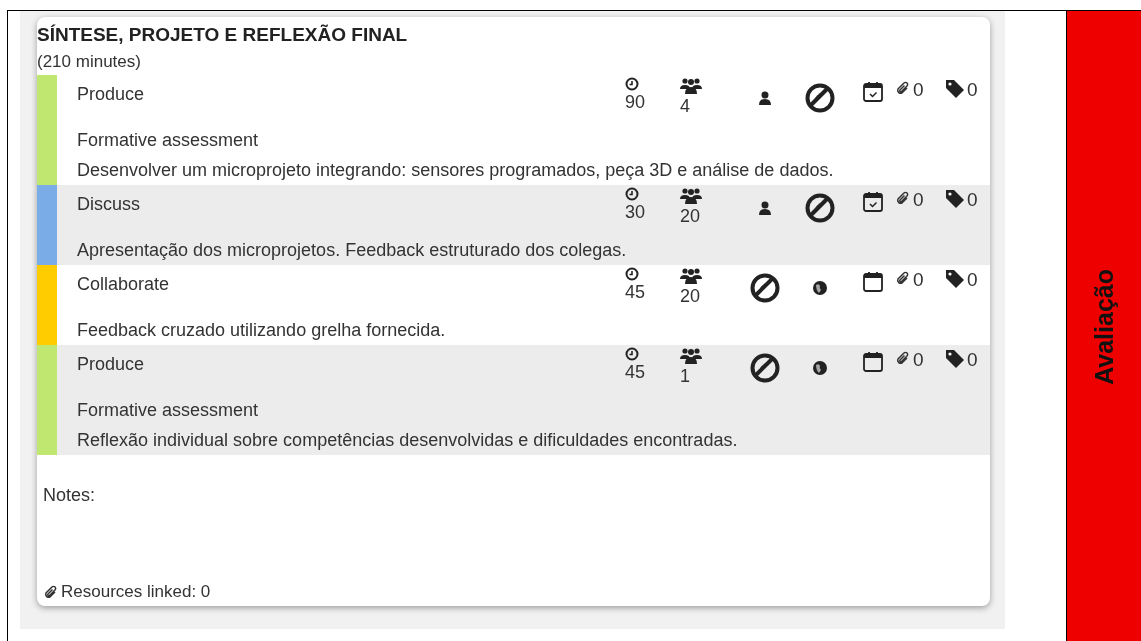 Image resolution: width=1141 pixels, height=641 pixels. I want to click on activity-type: Collaborate, so click(124, 284).